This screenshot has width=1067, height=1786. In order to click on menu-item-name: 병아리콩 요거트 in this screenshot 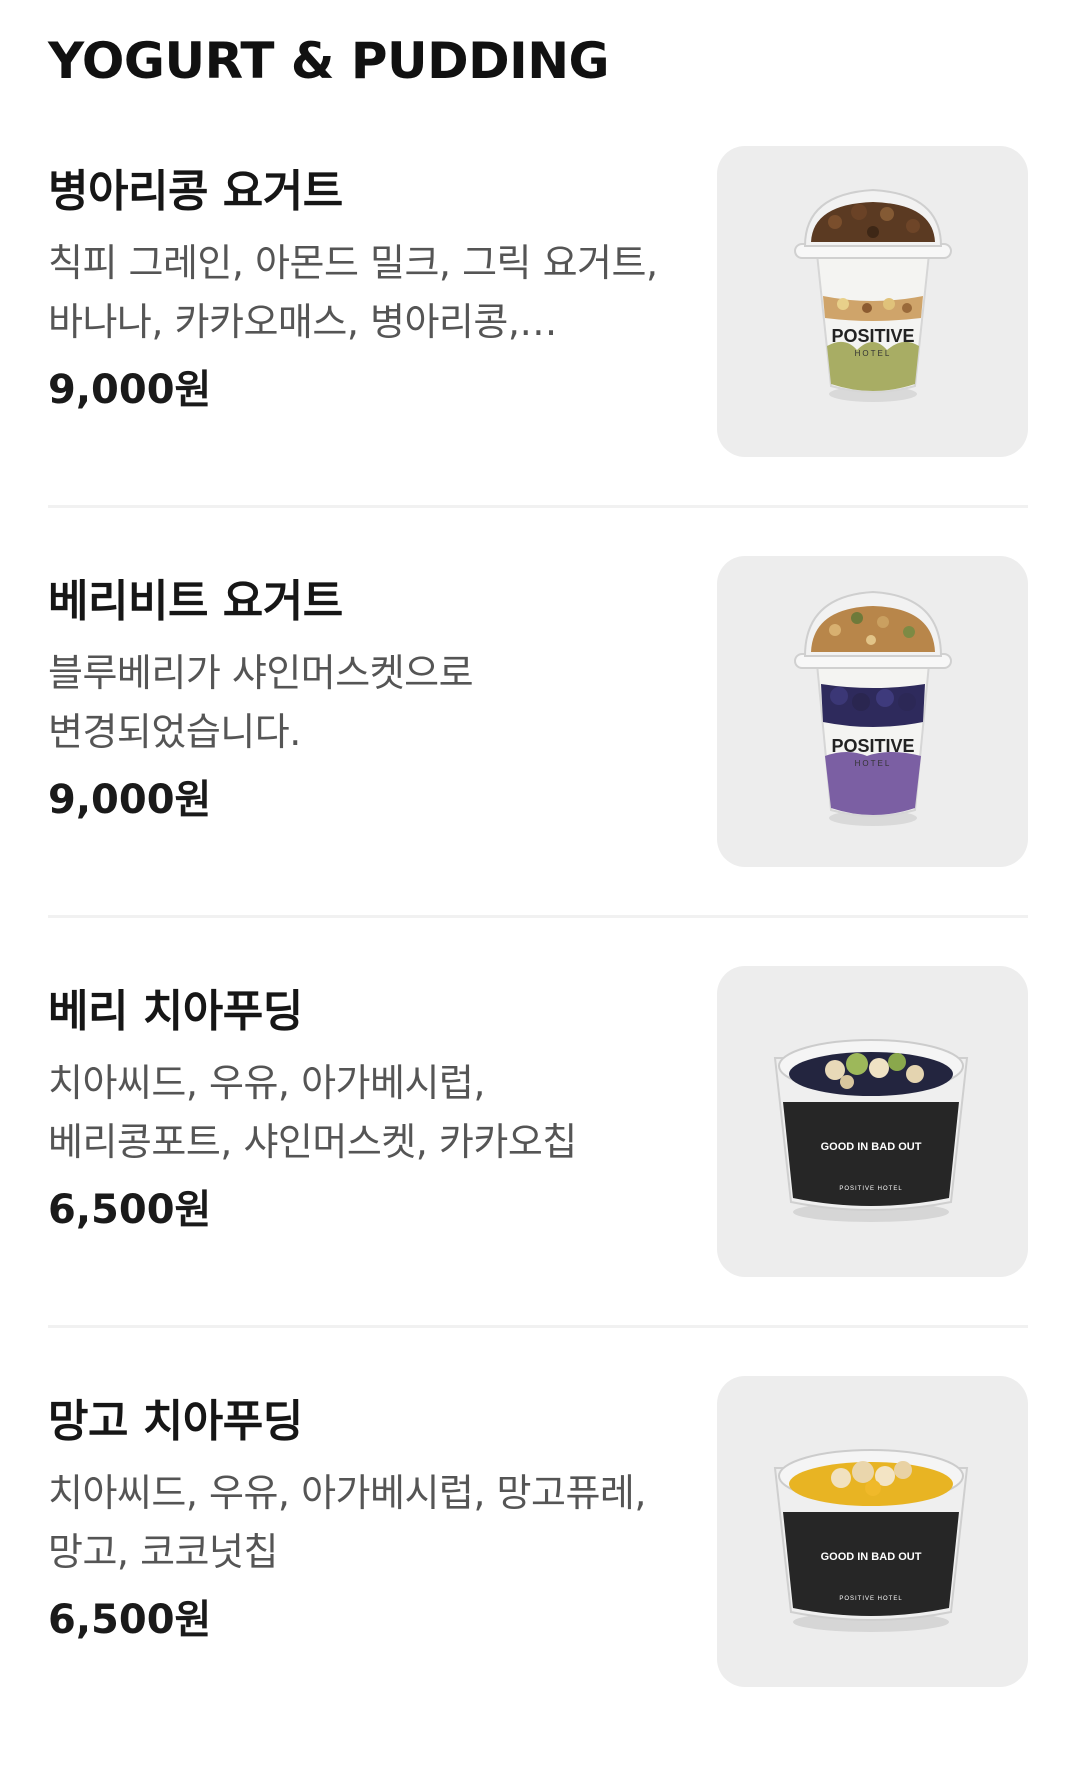, I will do `click(195, 191)`.